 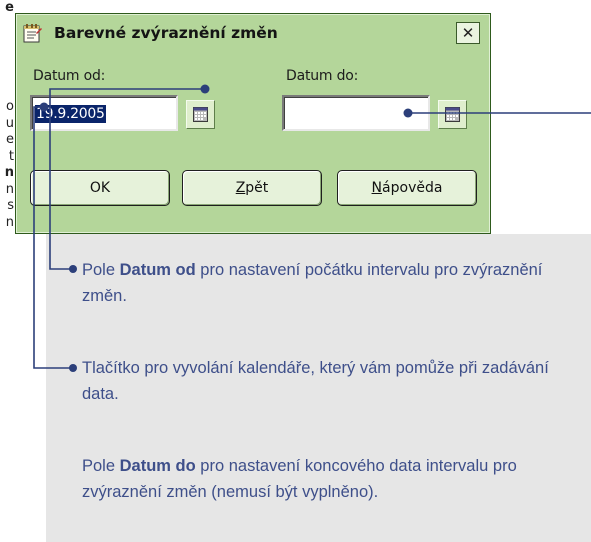 I want to click on help-label-rest: ápověda, so click(x=412, y=188).